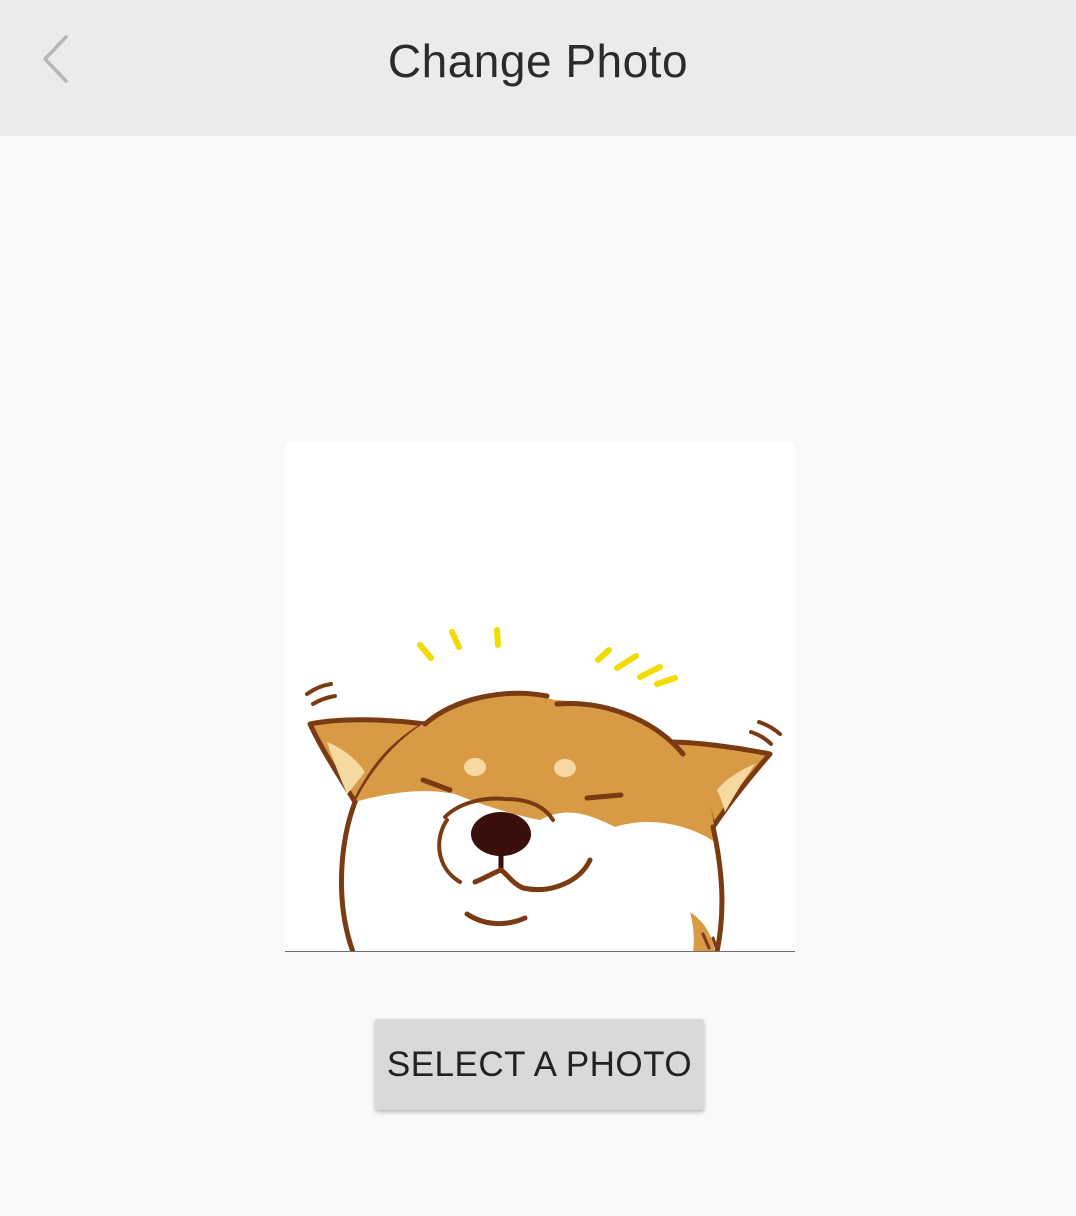 This screenshot has width=1076, height=1216. I want to click on app-bar: Change Photo, so click(538, 68).